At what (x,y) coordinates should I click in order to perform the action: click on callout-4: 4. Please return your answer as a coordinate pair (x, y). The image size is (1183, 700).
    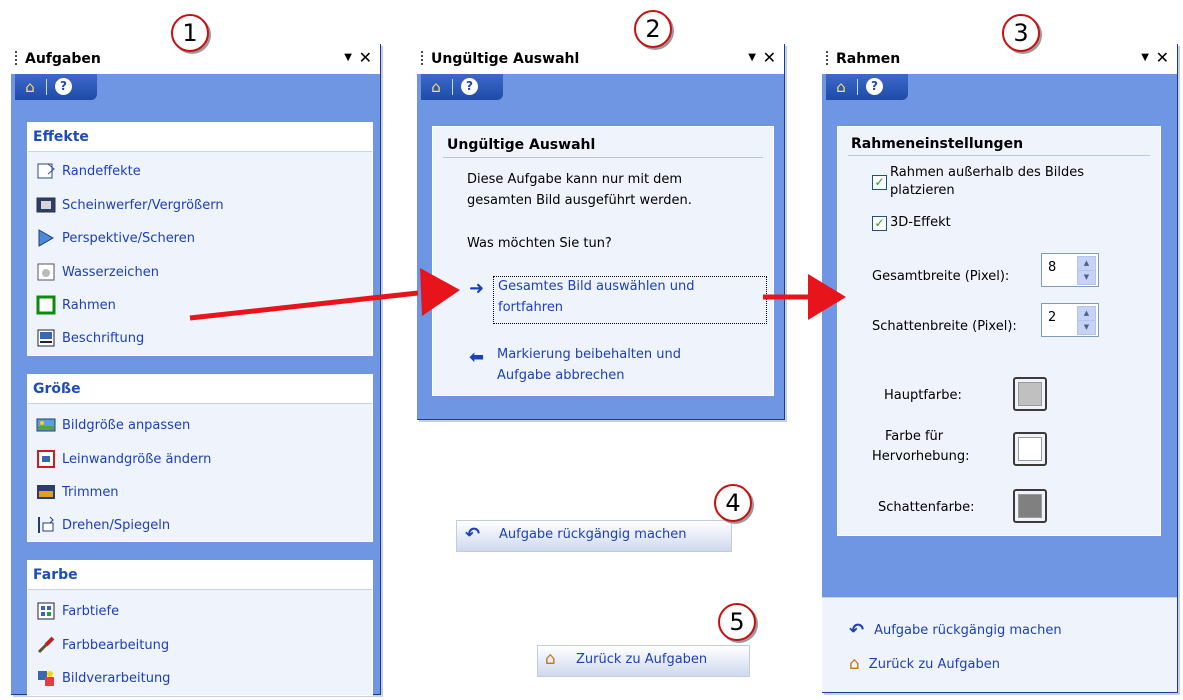
    Looking at the image, I should click on (733, 503).